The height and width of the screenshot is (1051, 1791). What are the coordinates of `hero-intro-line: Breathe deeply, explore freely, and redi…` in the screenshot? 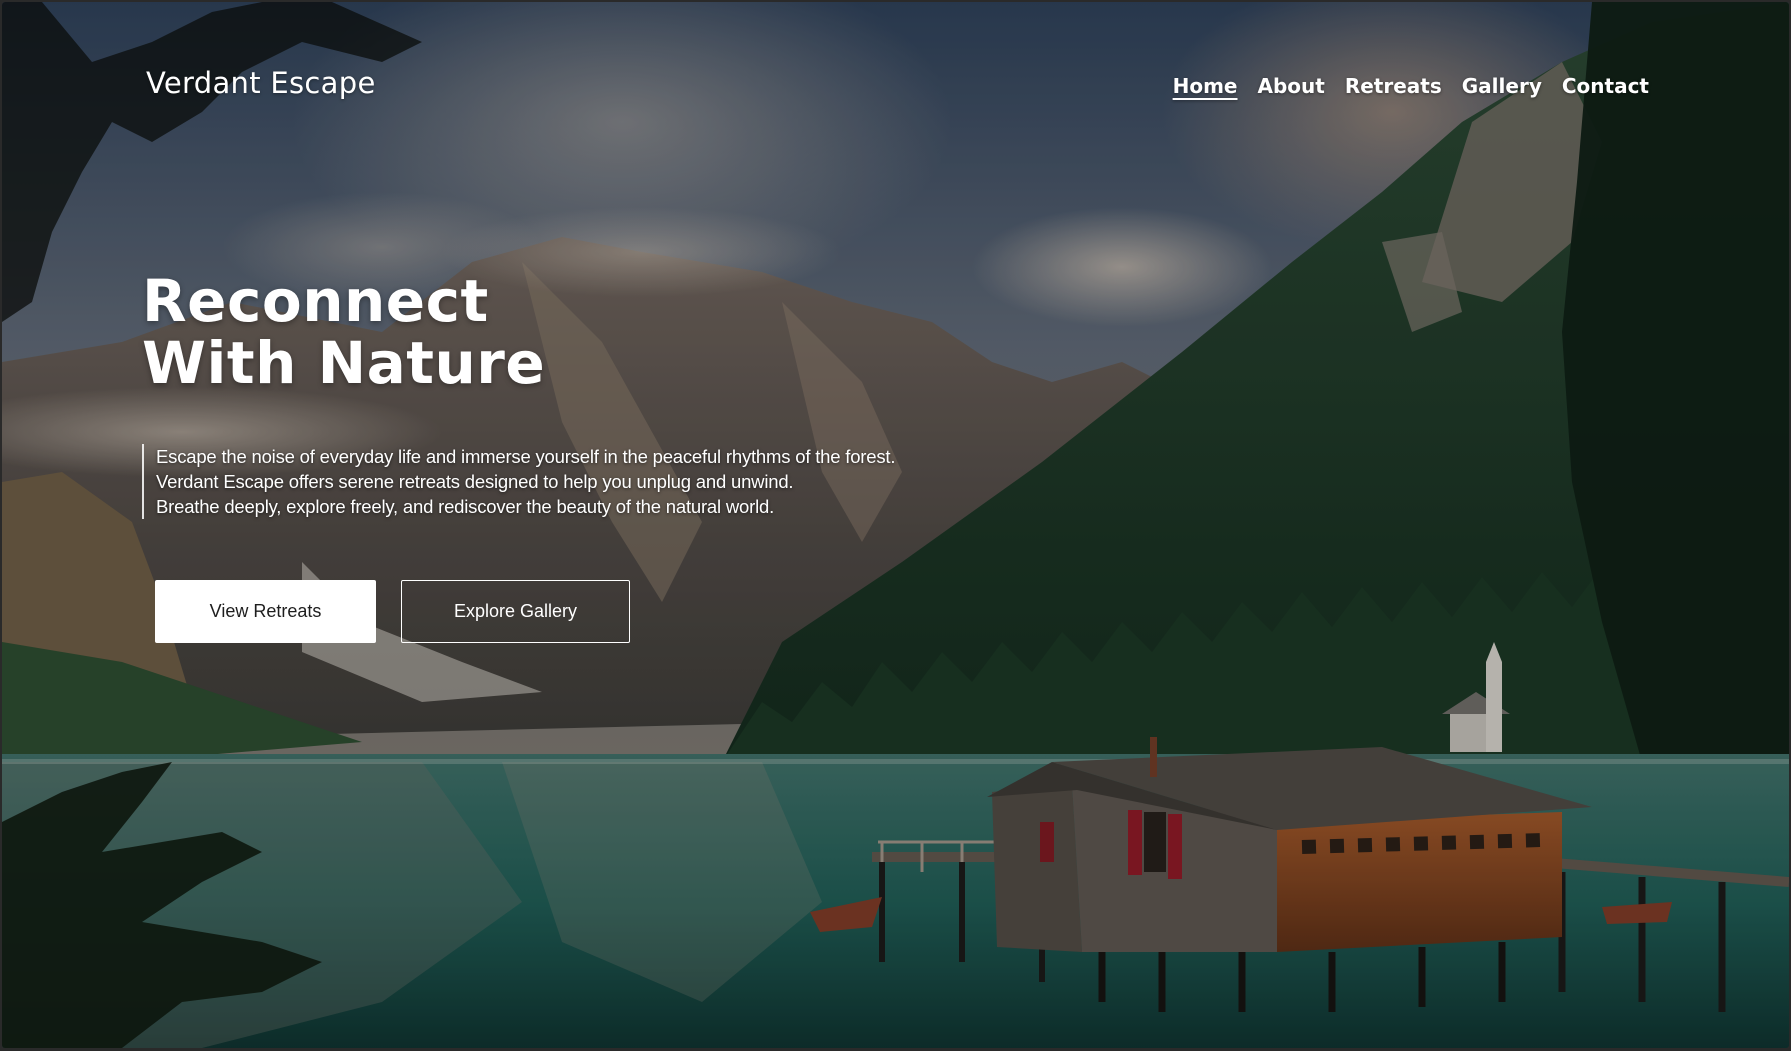 It's located at (465, 506).